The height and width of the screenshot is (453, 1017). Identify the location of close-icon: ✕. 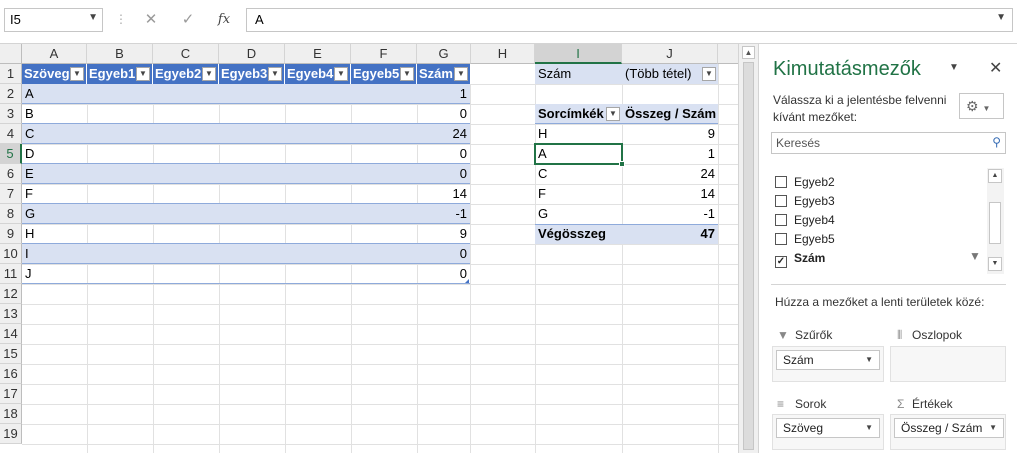
(995, 68).